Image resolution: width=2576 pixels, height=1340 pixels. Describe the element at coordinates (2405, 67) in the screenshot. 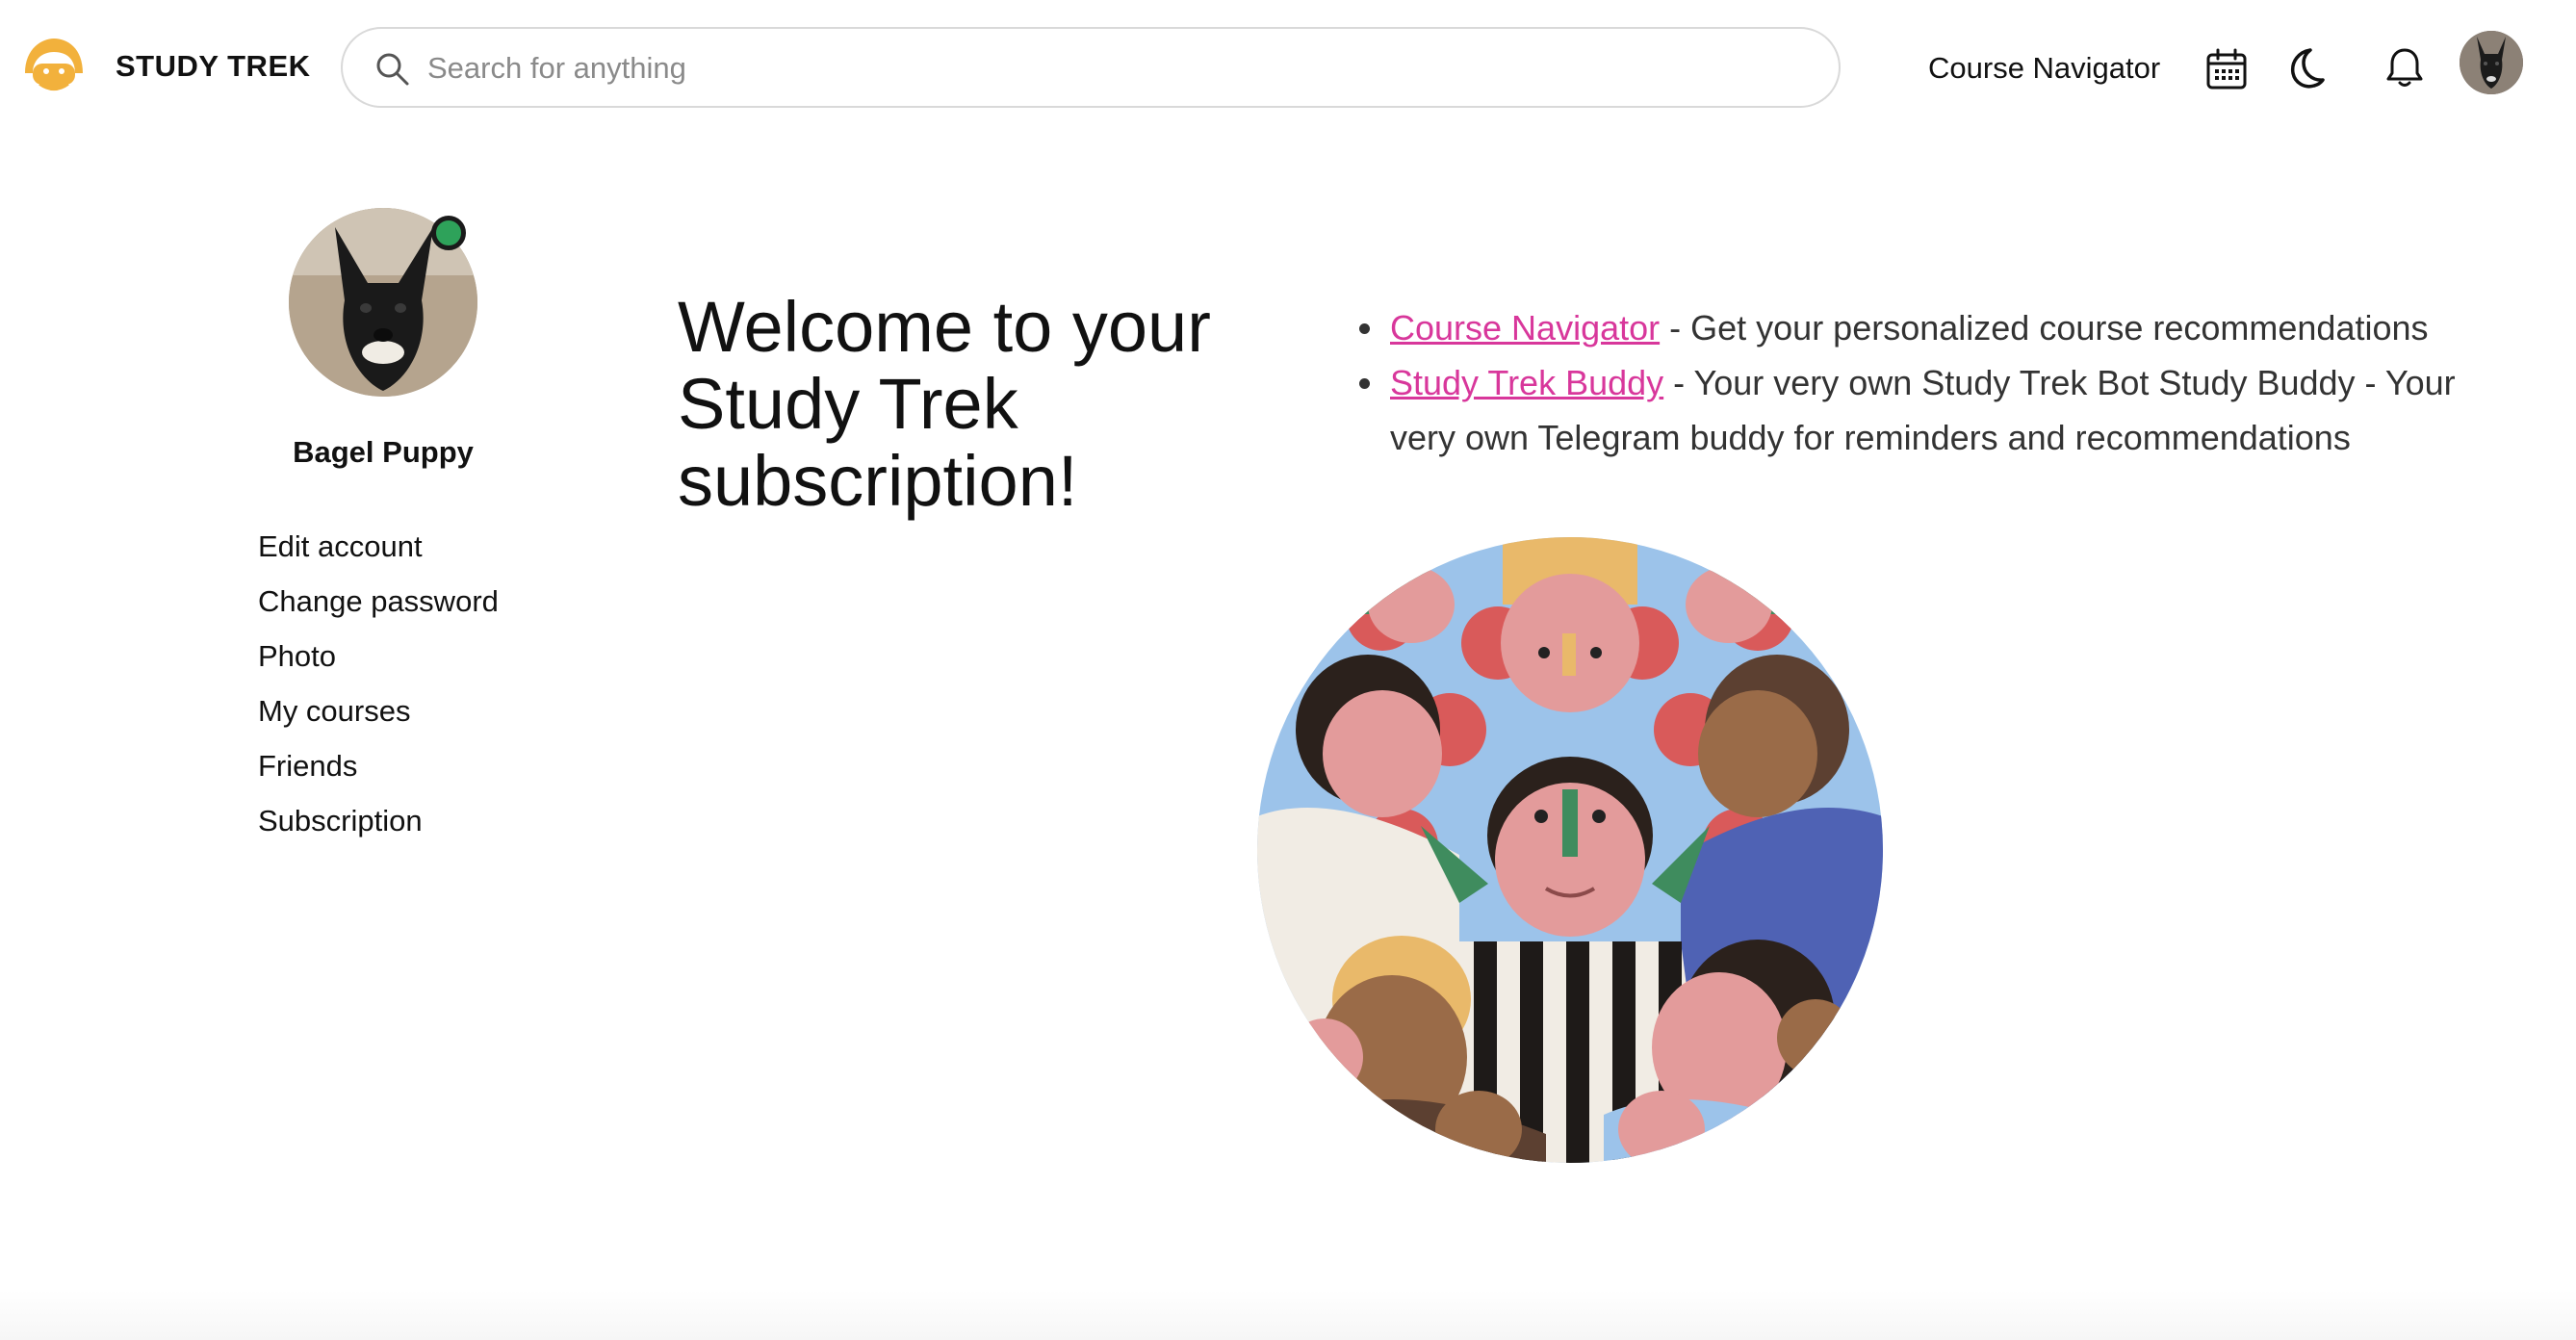

I see `bell-icon` at that location.